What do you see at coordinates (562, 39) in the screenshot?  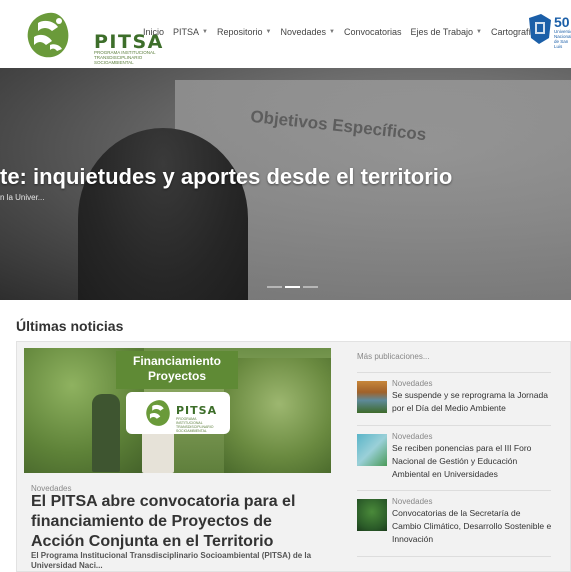 I see `university-name: Universidad Nacional de San Luis` at bounding box center [562, 39].